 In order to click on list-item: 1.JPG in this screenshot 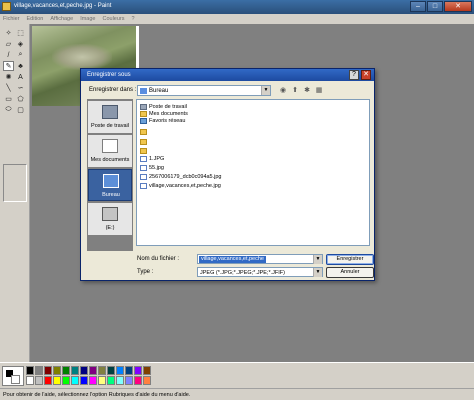, I will do `click(152, 158)`.